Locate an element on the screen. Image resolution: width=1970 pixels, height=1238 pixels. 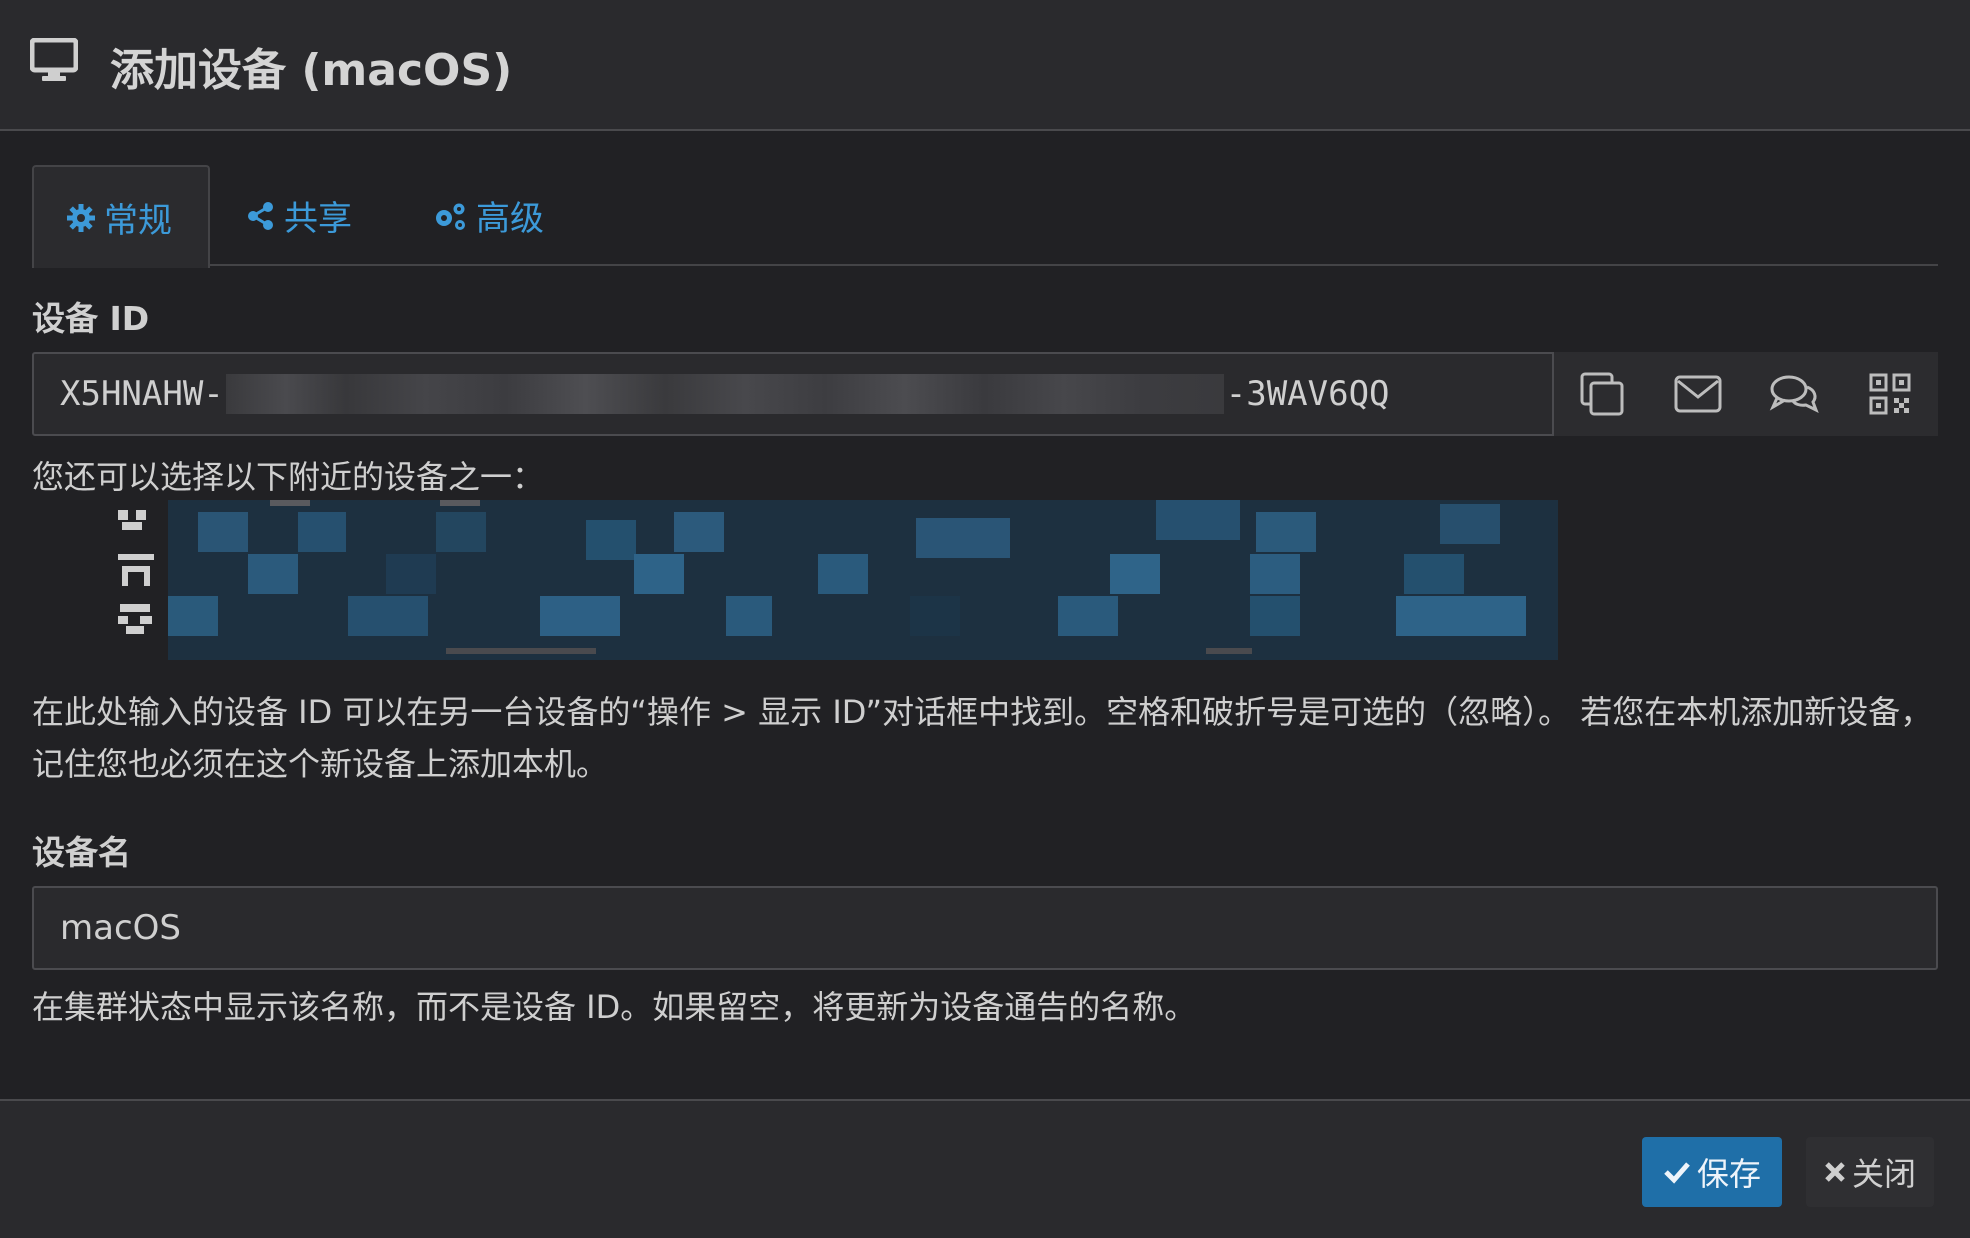
qrcode-button is located at coordinates (1890, 394).